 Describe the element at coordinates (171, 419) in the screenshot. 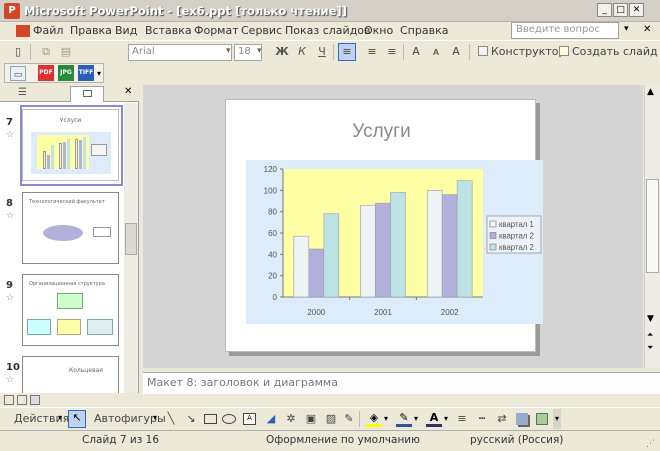

I see `line-icon: ╲` at that location.